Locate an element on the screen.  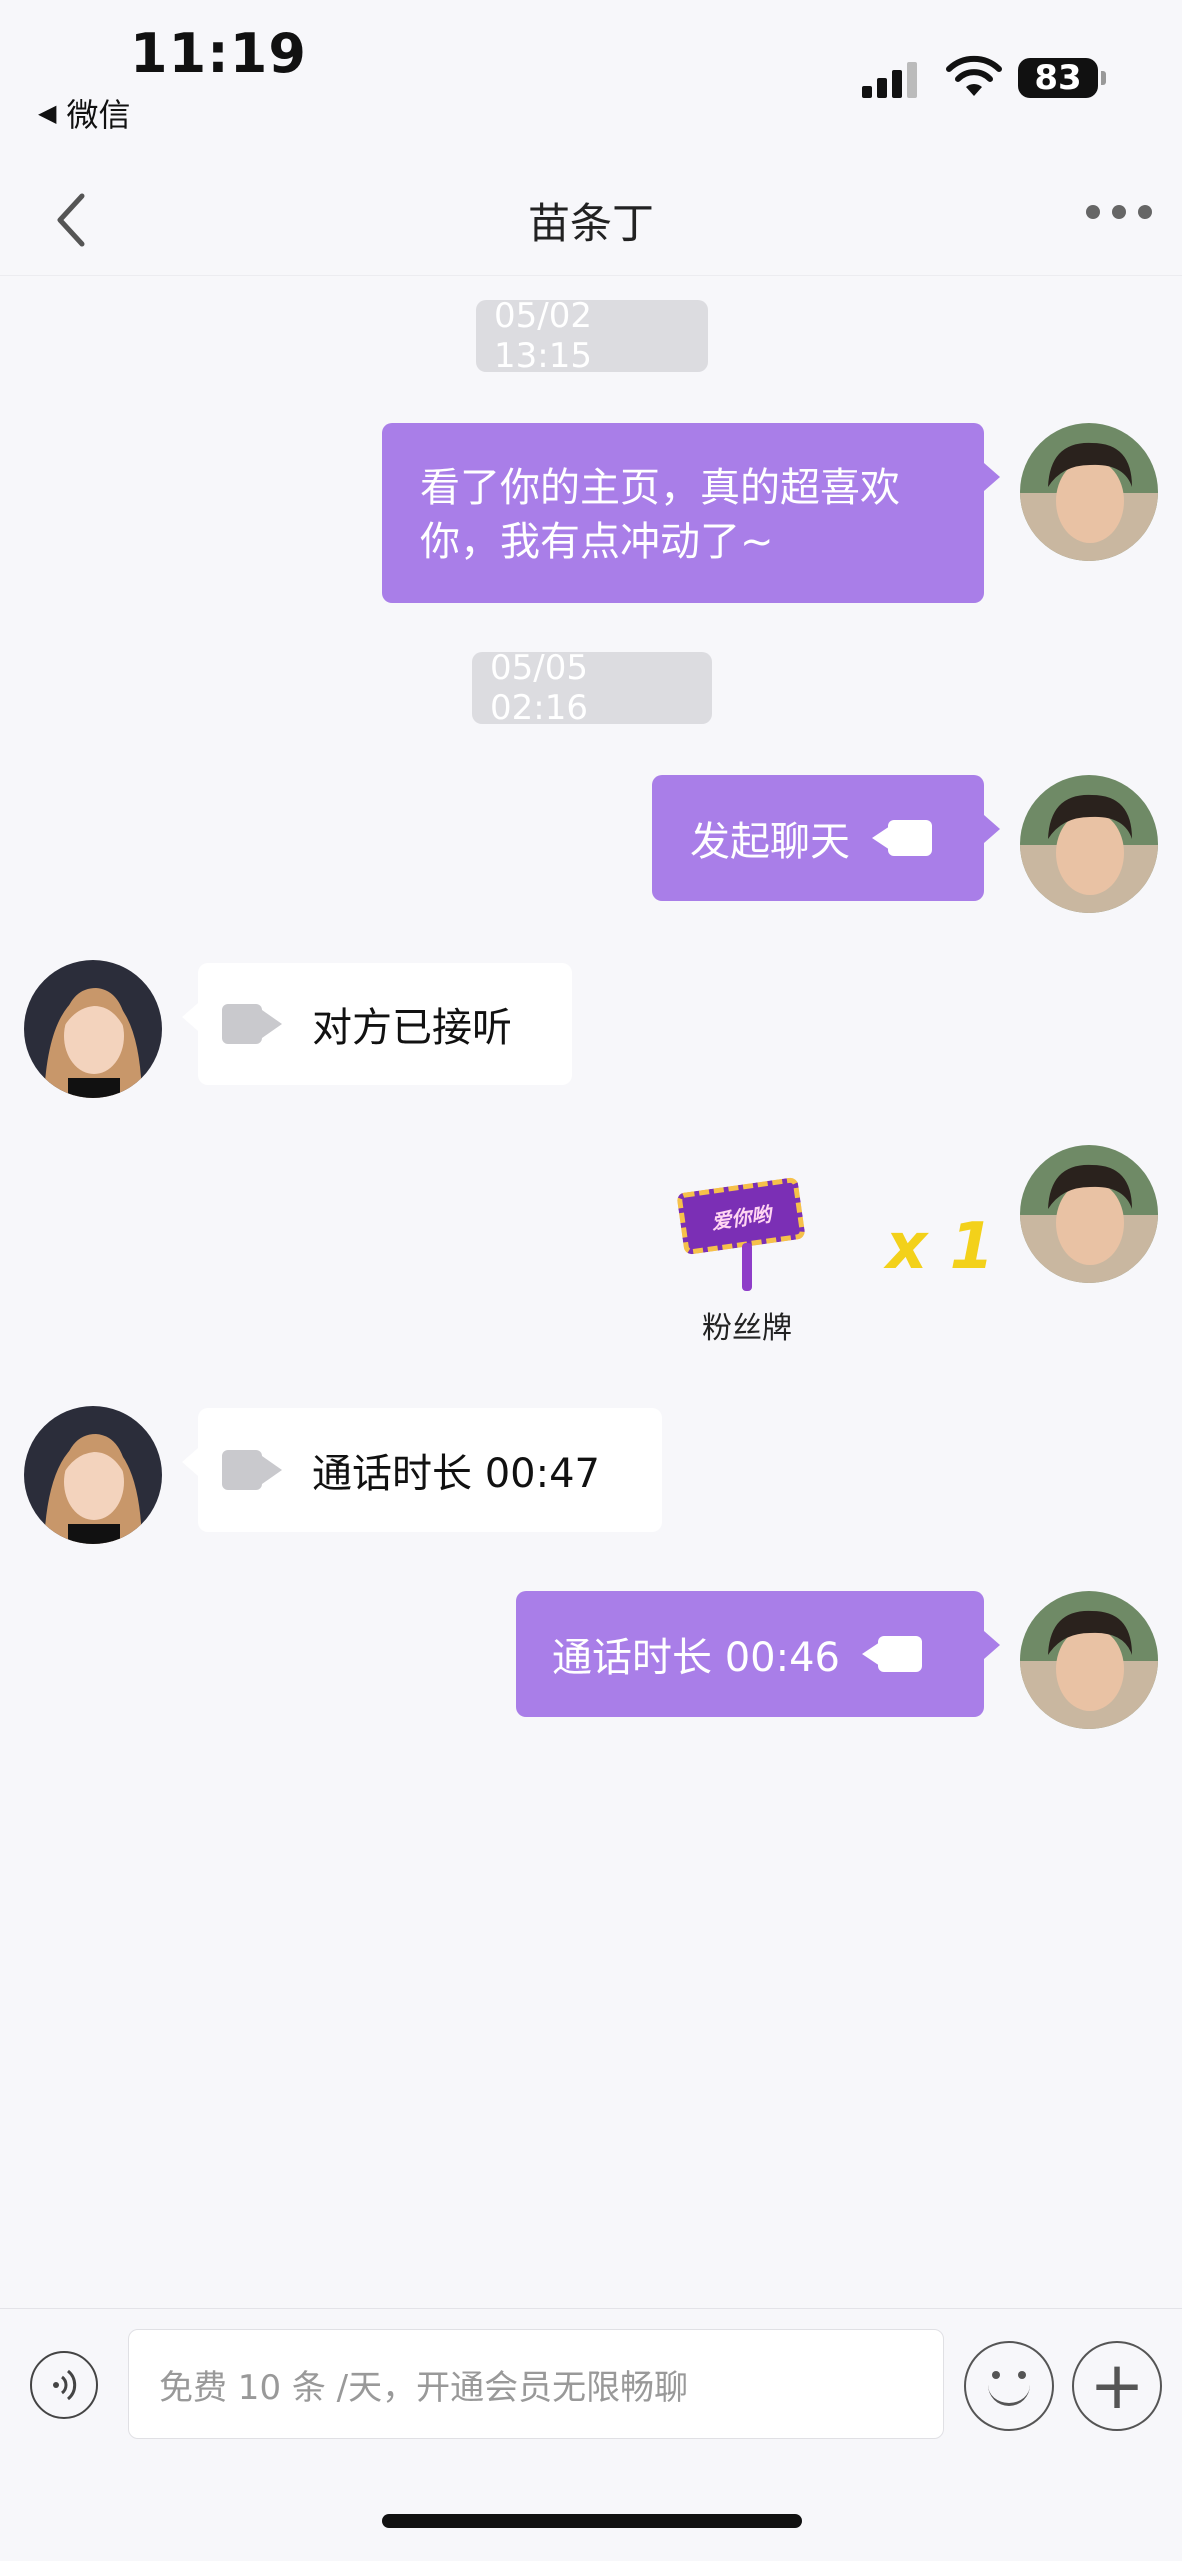
chat-header: 苗条丁 is located at coordinates (591, 220).